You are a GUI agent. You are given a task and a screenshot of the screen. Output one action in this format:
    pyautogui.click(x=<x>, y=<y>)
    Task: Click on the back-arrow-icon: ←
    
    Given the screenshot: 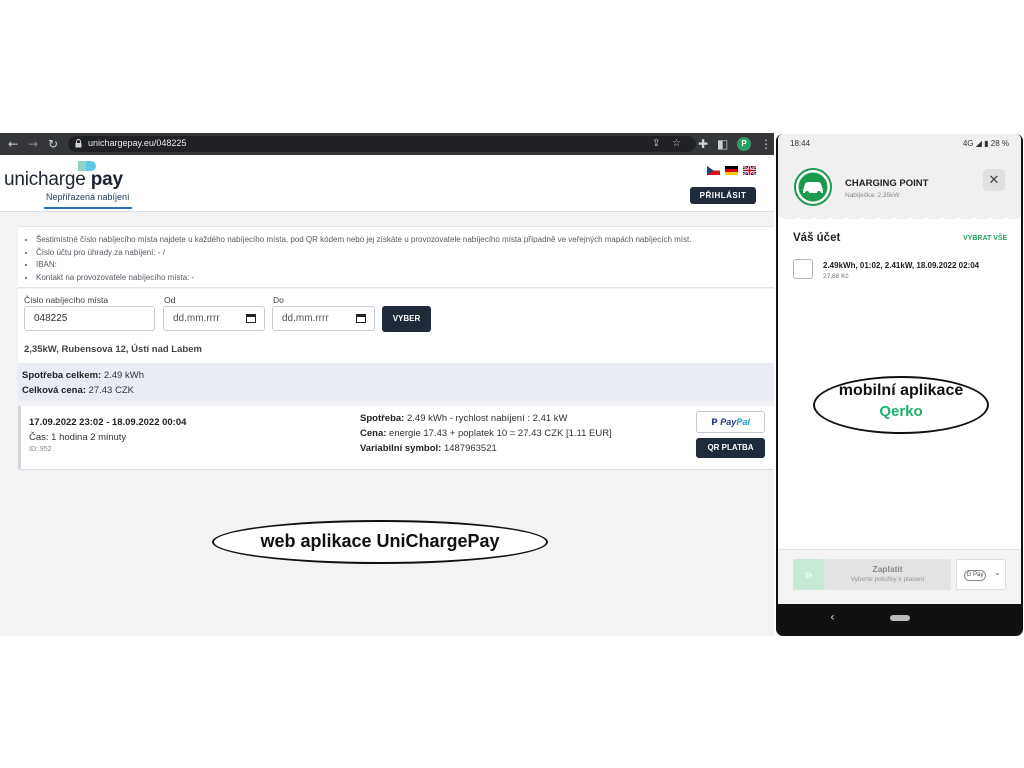 What is the action you would take?
    pyautogui.click(x=13, y=144)
    